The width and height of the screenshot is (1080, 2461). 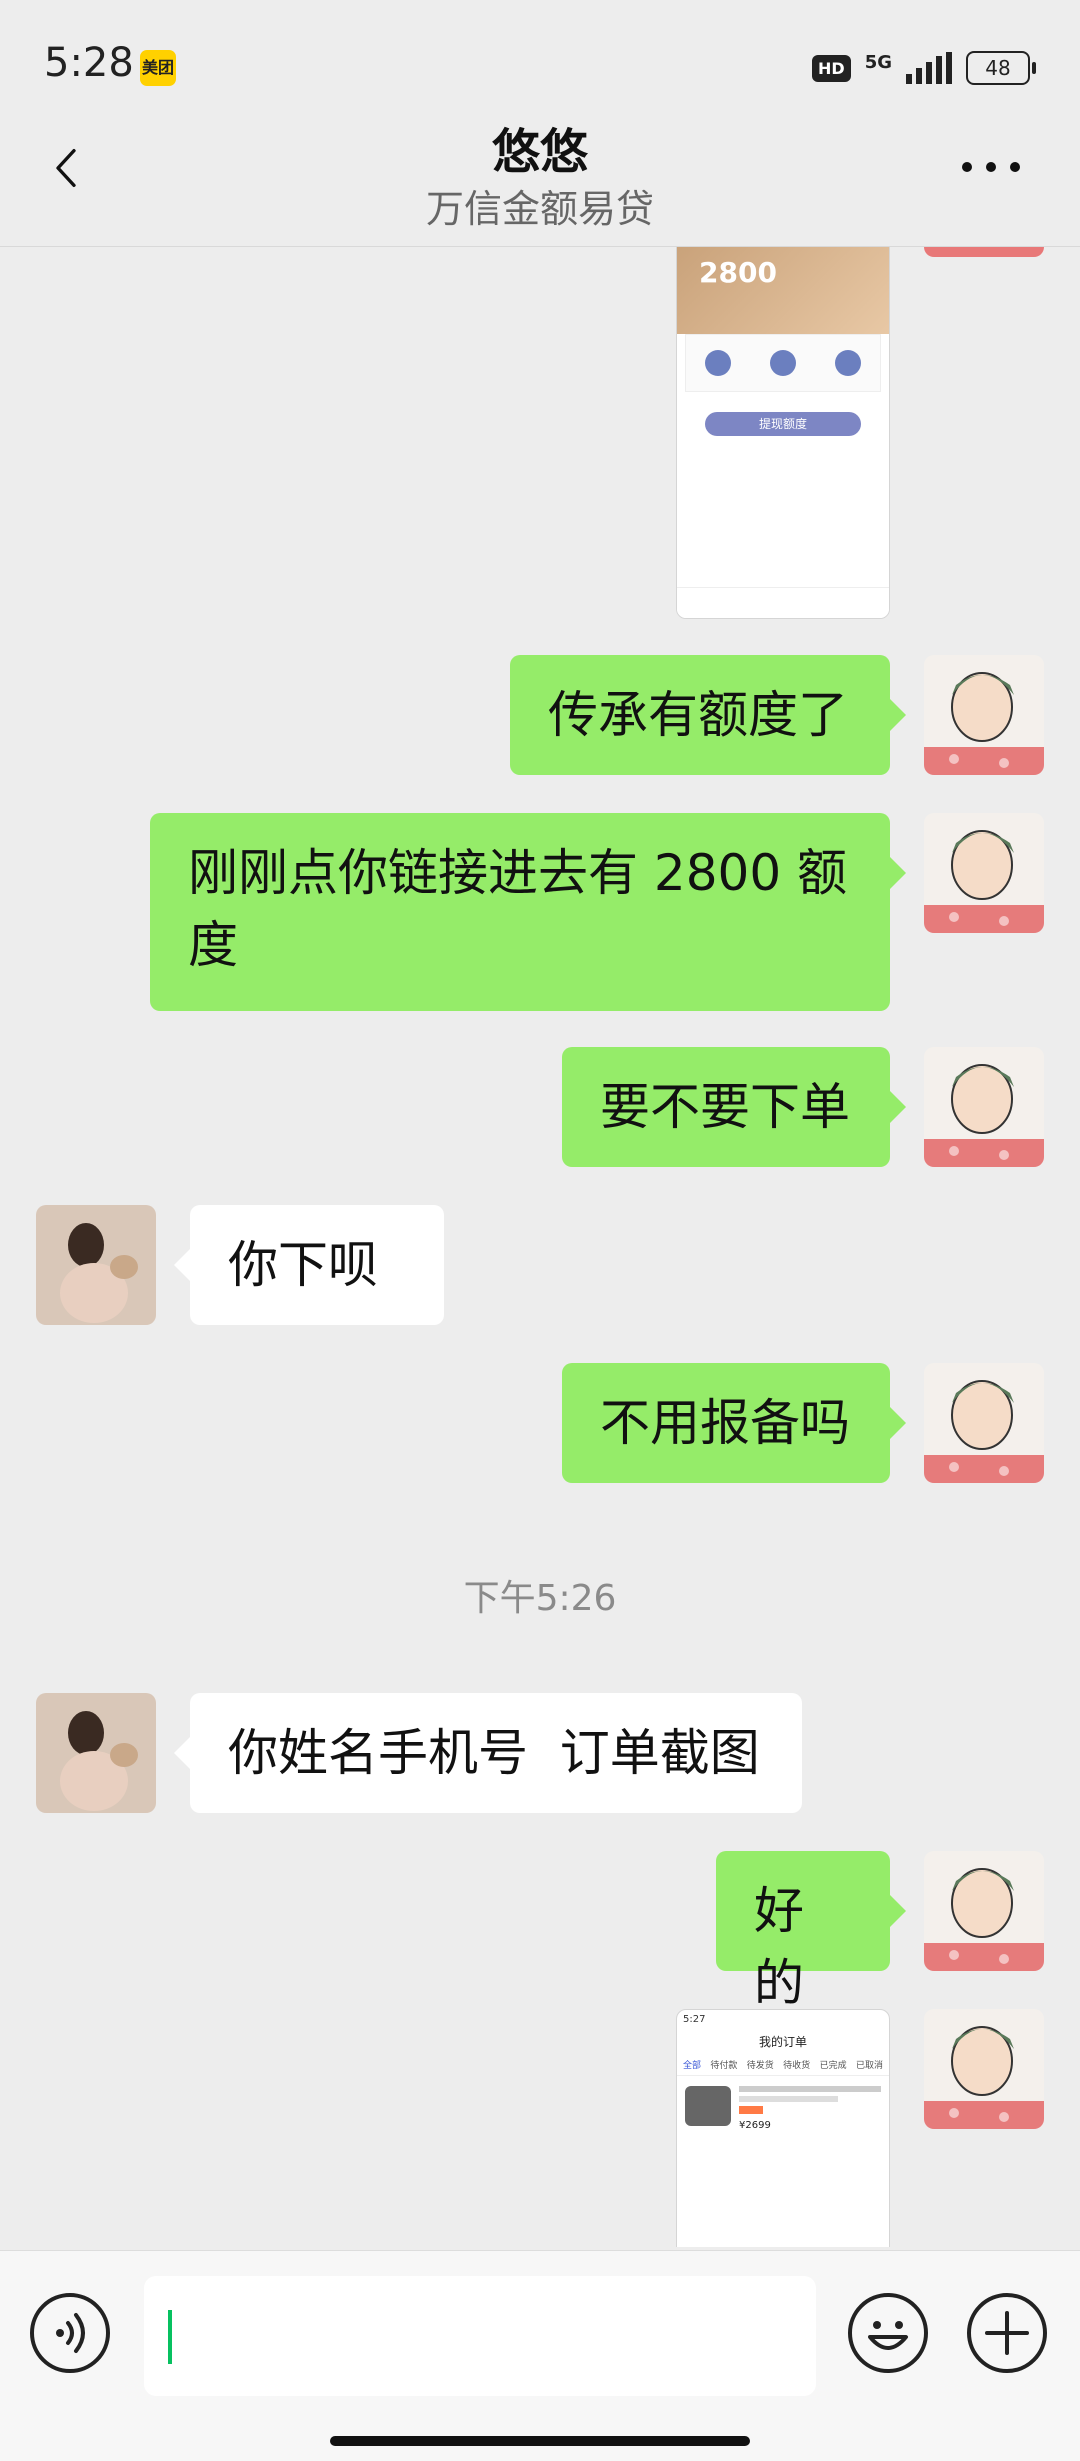 What do you see at coordinates (480, 2336) in the screenshot?
I see `message-input` at bounding box center [480, 2336].